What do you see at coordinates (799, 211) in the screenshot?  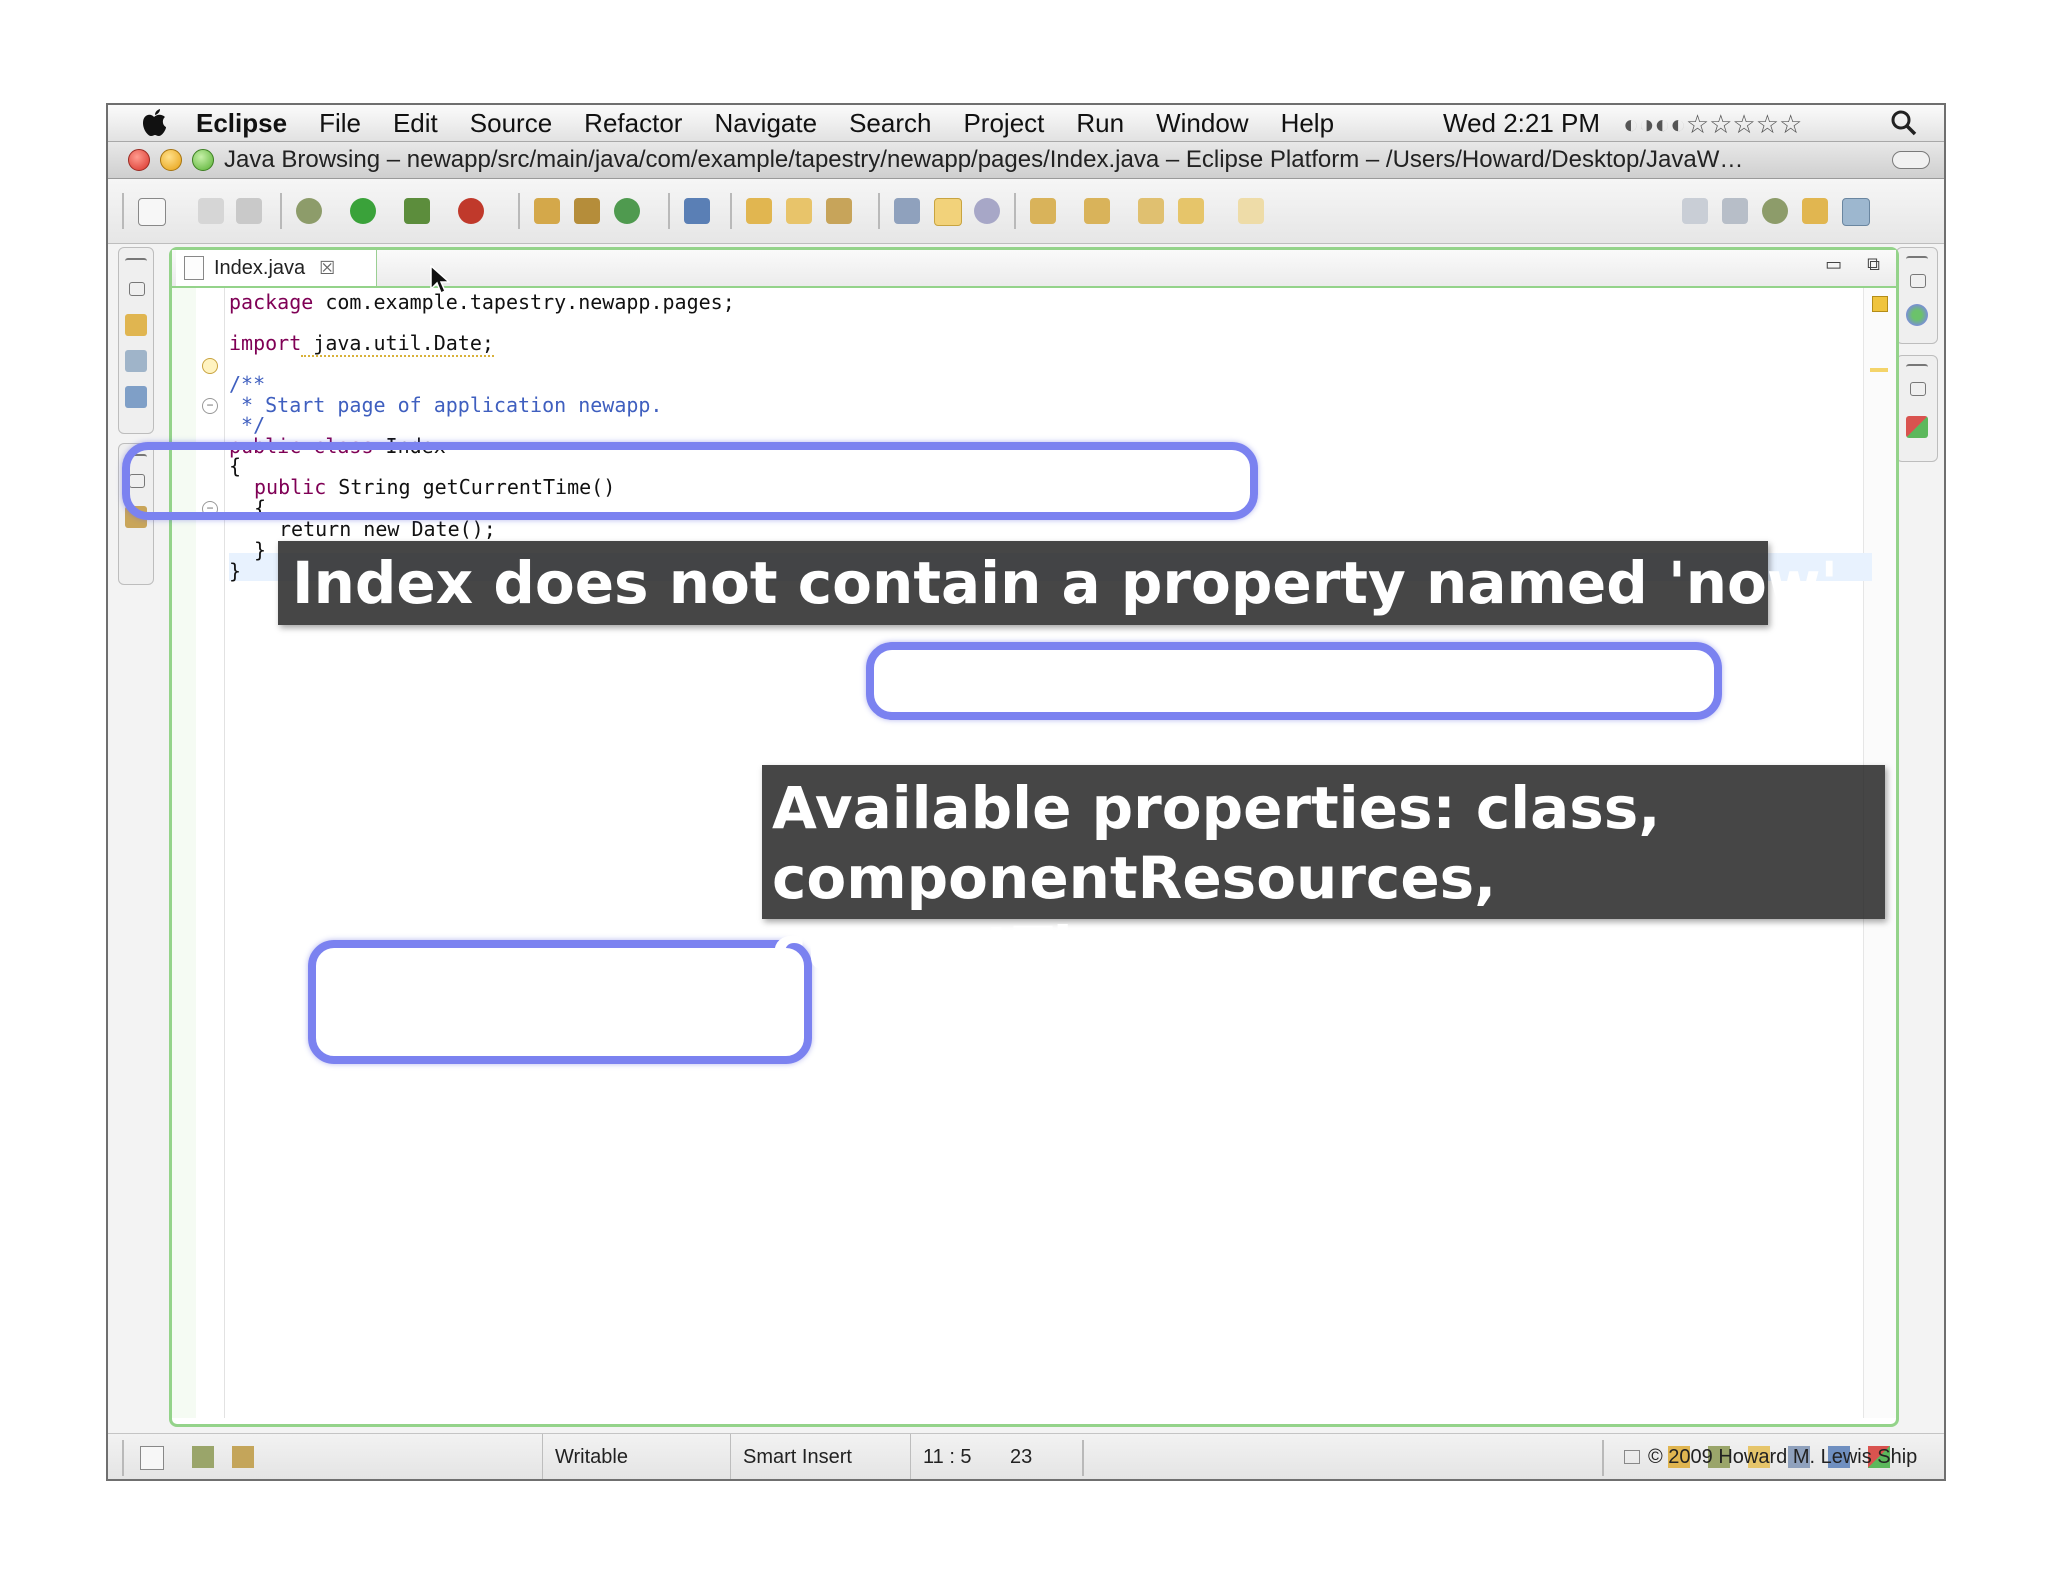 I see `open-resource-icon` at bounding box center [799, 211].